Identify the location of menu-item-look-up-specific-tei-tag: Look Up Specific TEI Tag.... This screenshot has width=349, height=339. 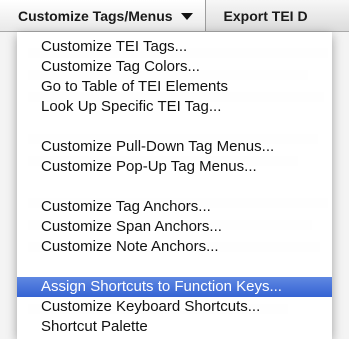
(174, 107).